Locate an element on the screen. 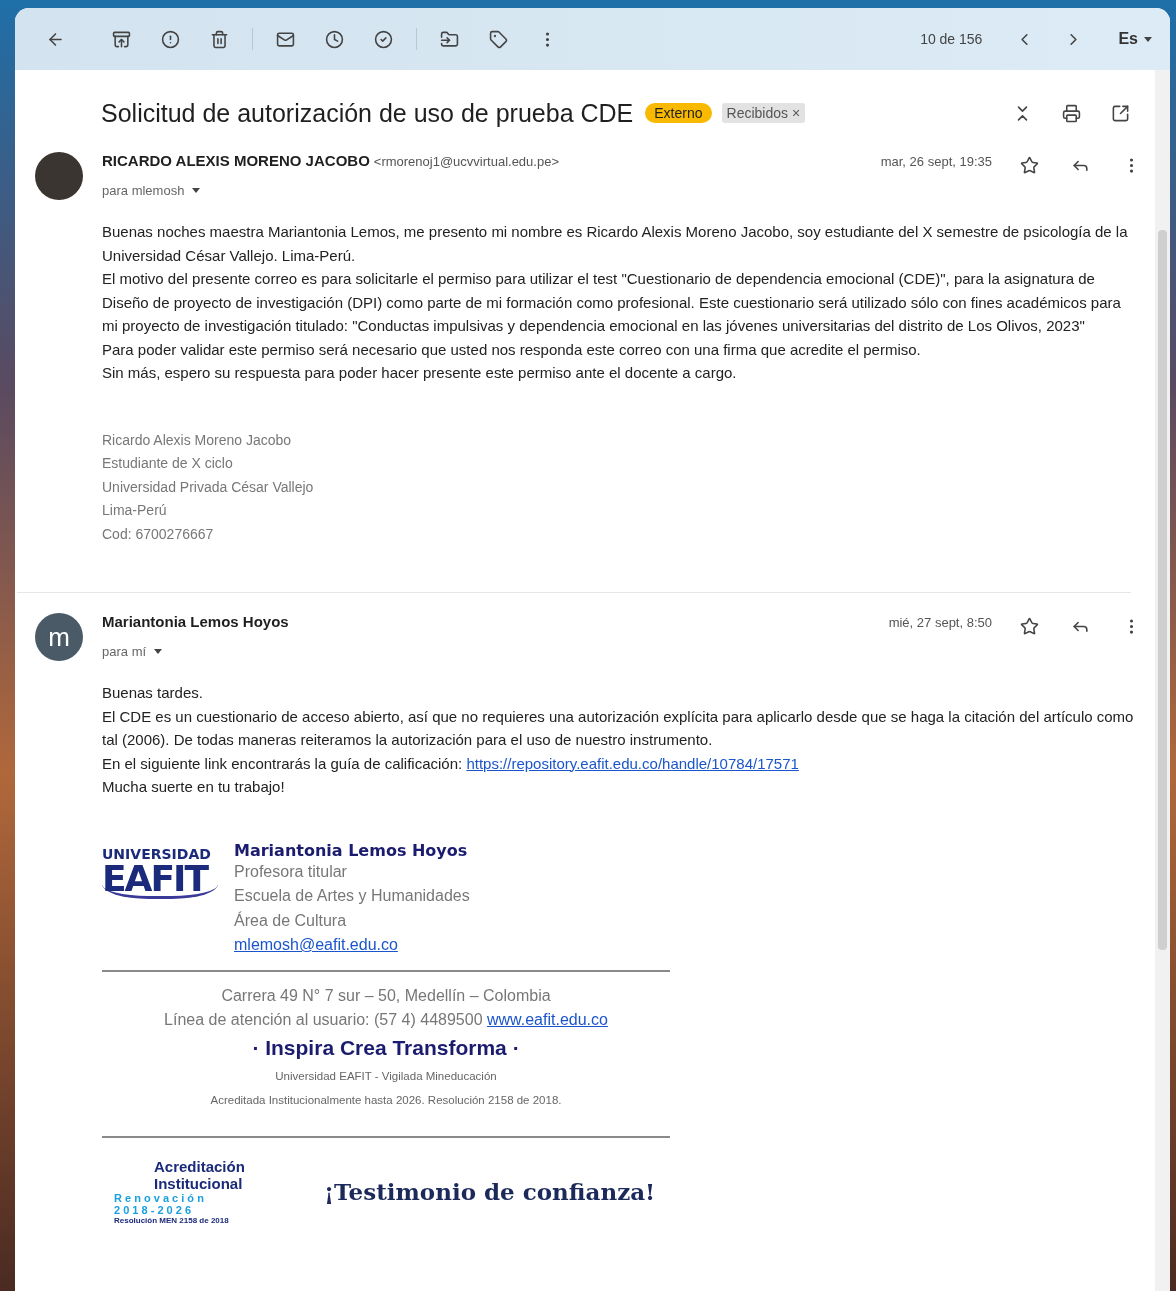 This screenshot has height=1291, width=1176. sender-name: Mariantonia Lemos Hoyos is located at coordinates (195, 621).